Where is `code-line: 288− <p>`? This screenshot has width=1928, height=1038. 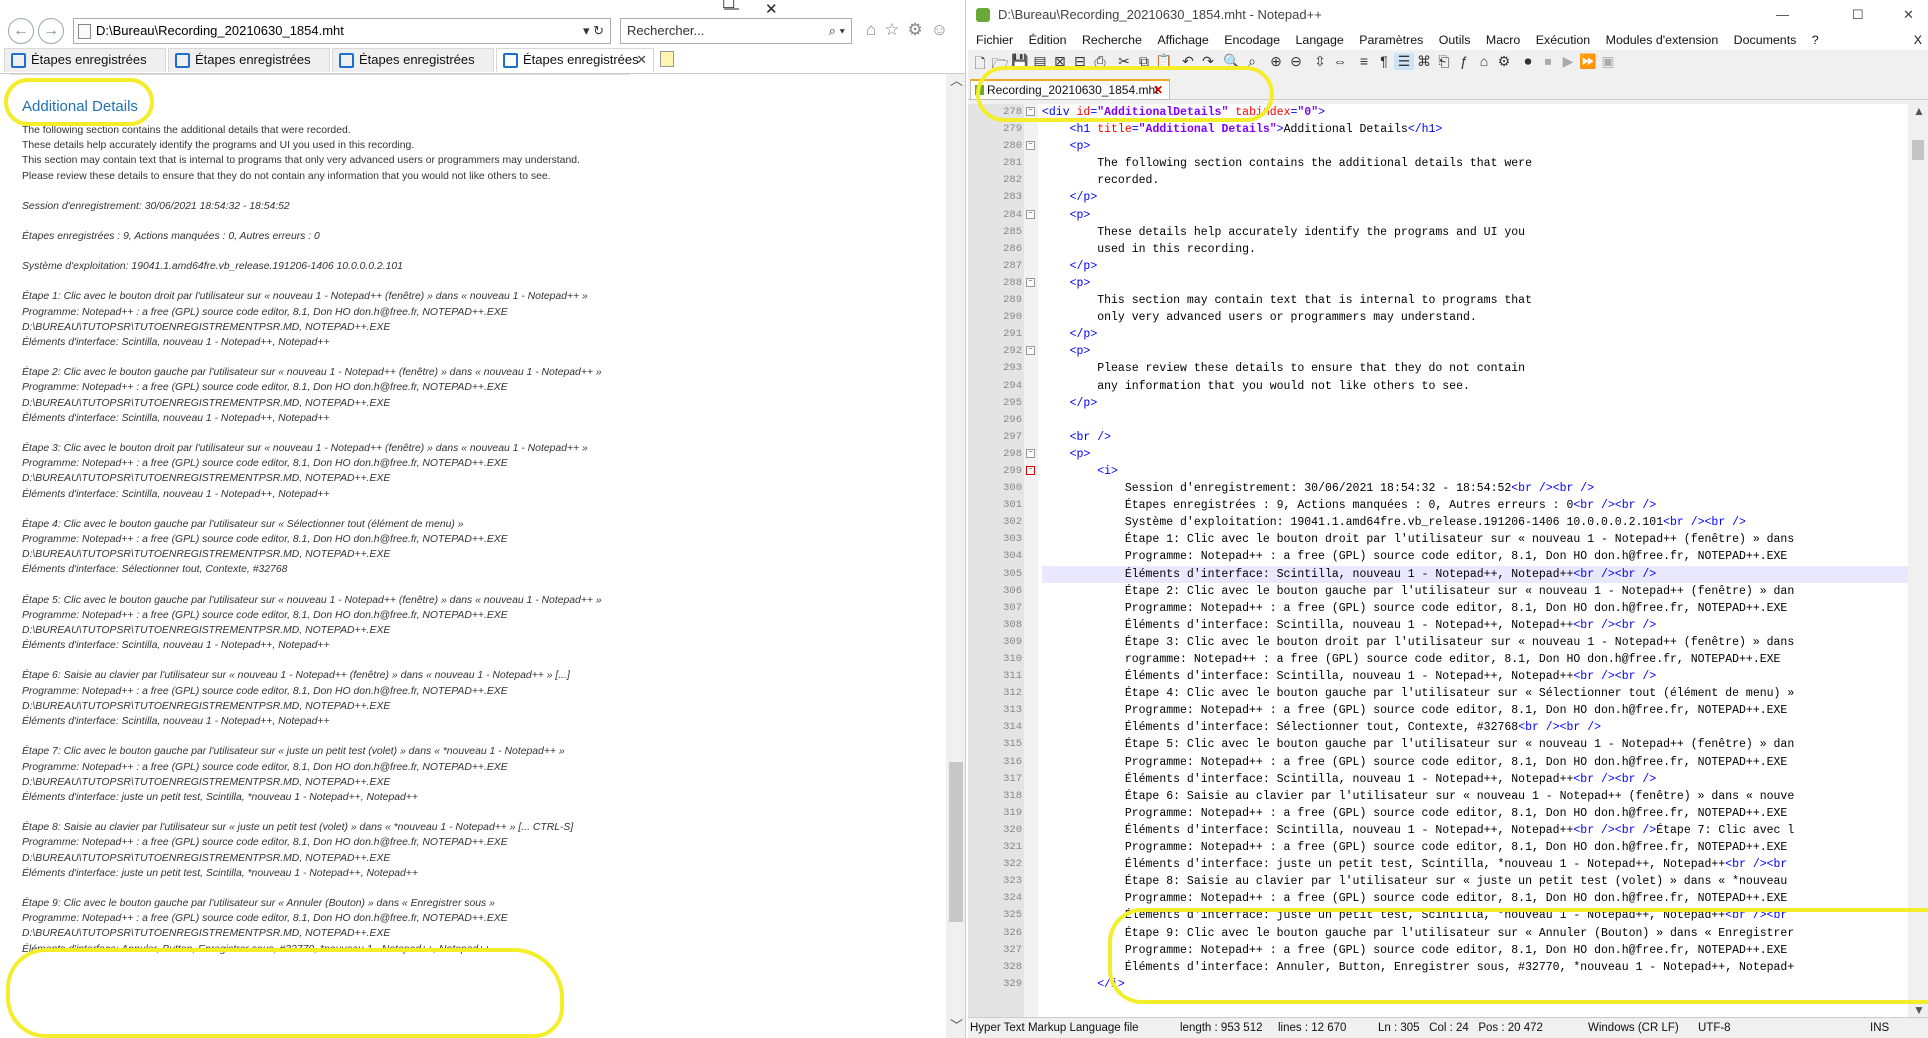
code-line: 288− <p> is located at coordinates (1438, 283).